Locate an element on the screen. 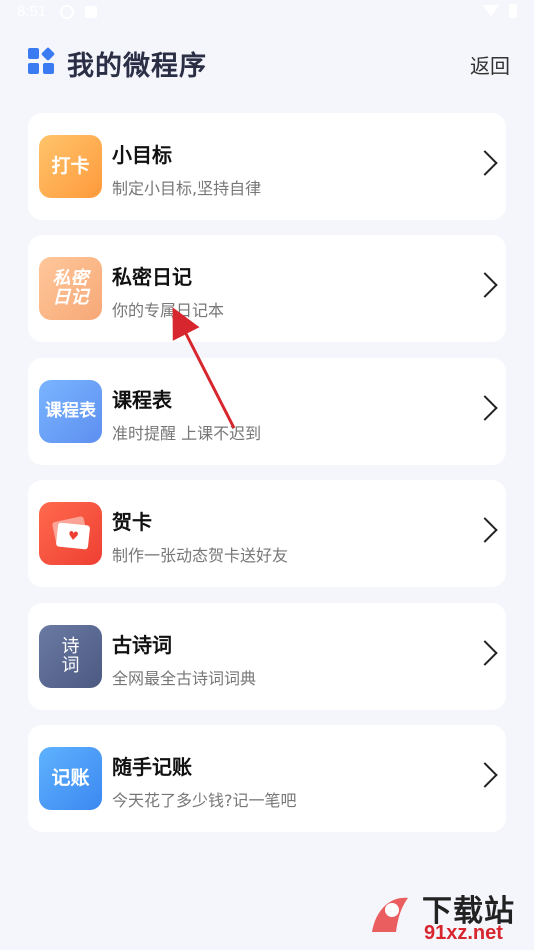 This screenshot has height=950, width=534. greeting-card-app-icon: ♥ is located at coordinates (70, 533).